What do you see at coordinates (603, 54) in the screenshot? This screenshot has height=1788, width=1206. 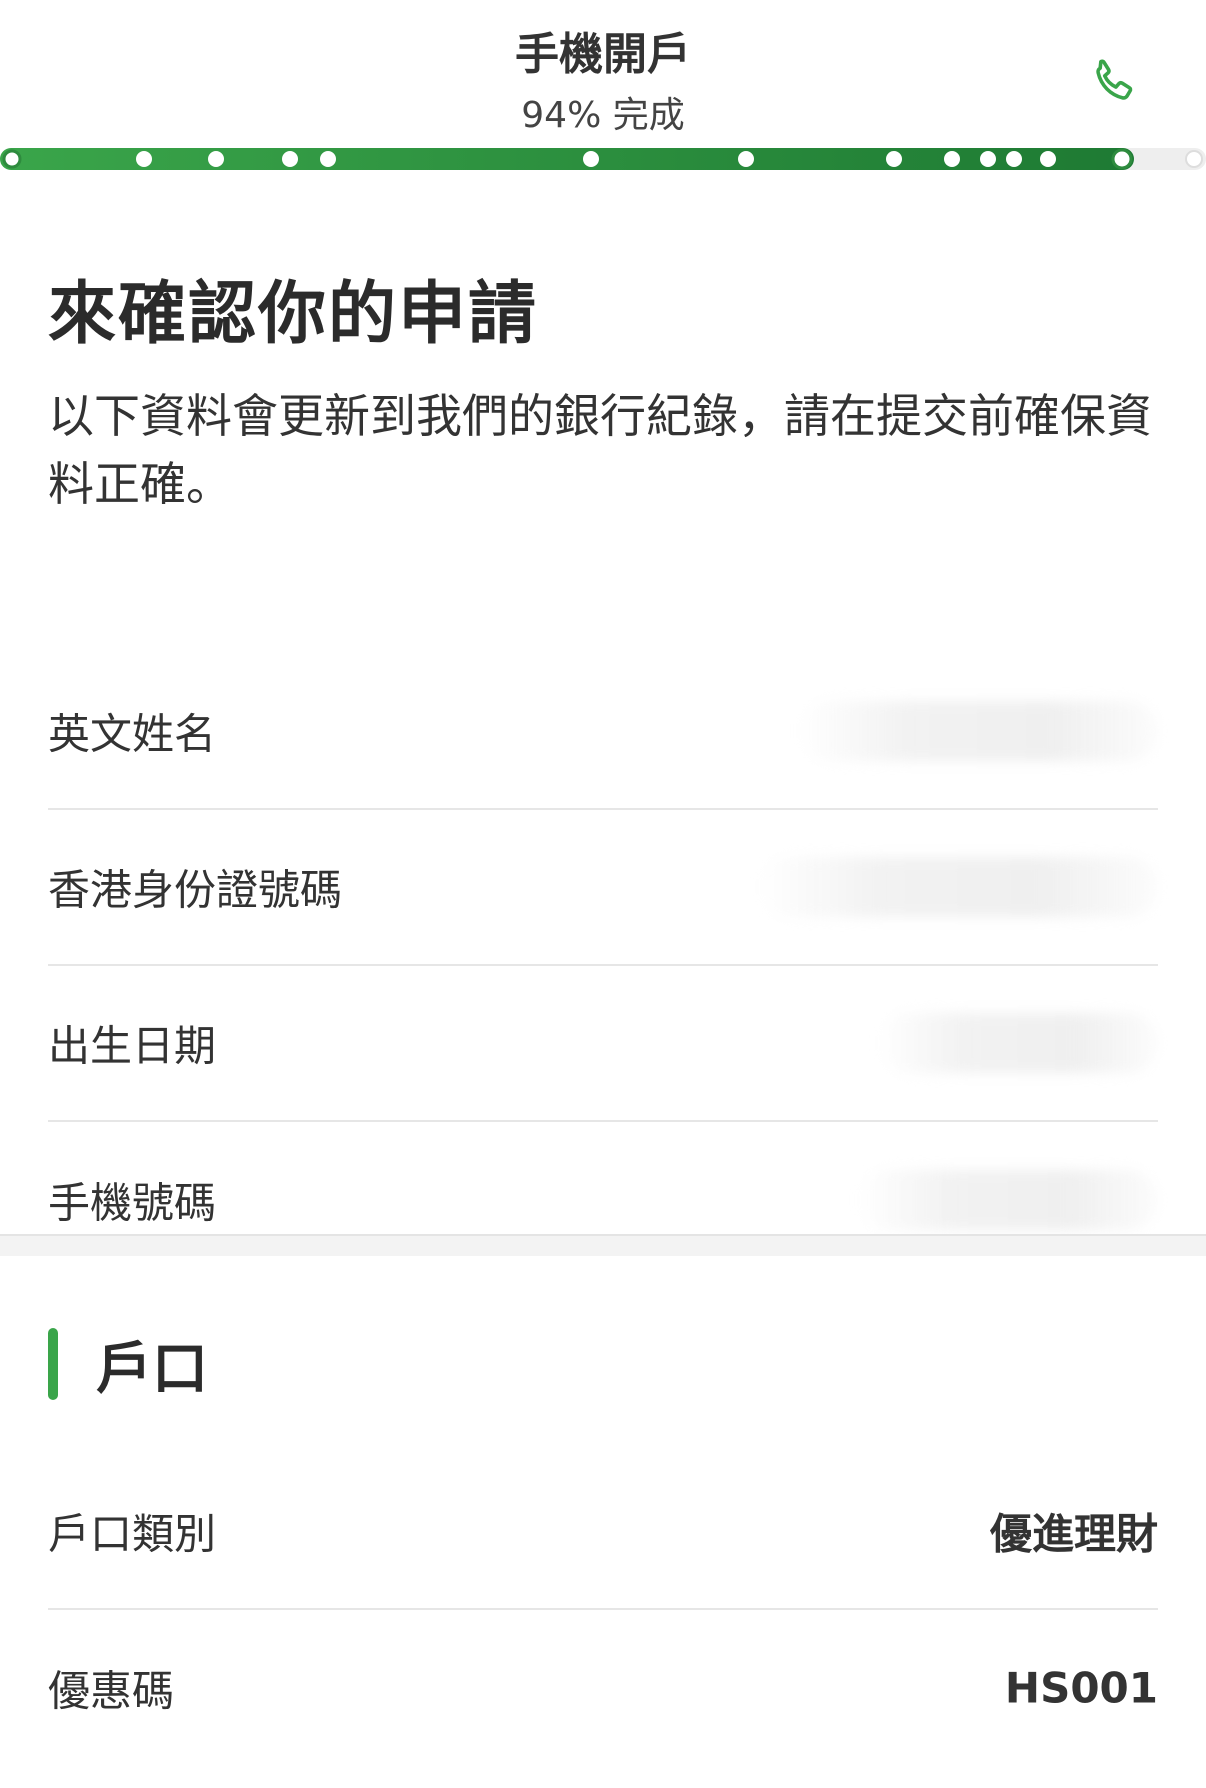 I see `header-title: 手機開戶` at bounding box center [603, 54].